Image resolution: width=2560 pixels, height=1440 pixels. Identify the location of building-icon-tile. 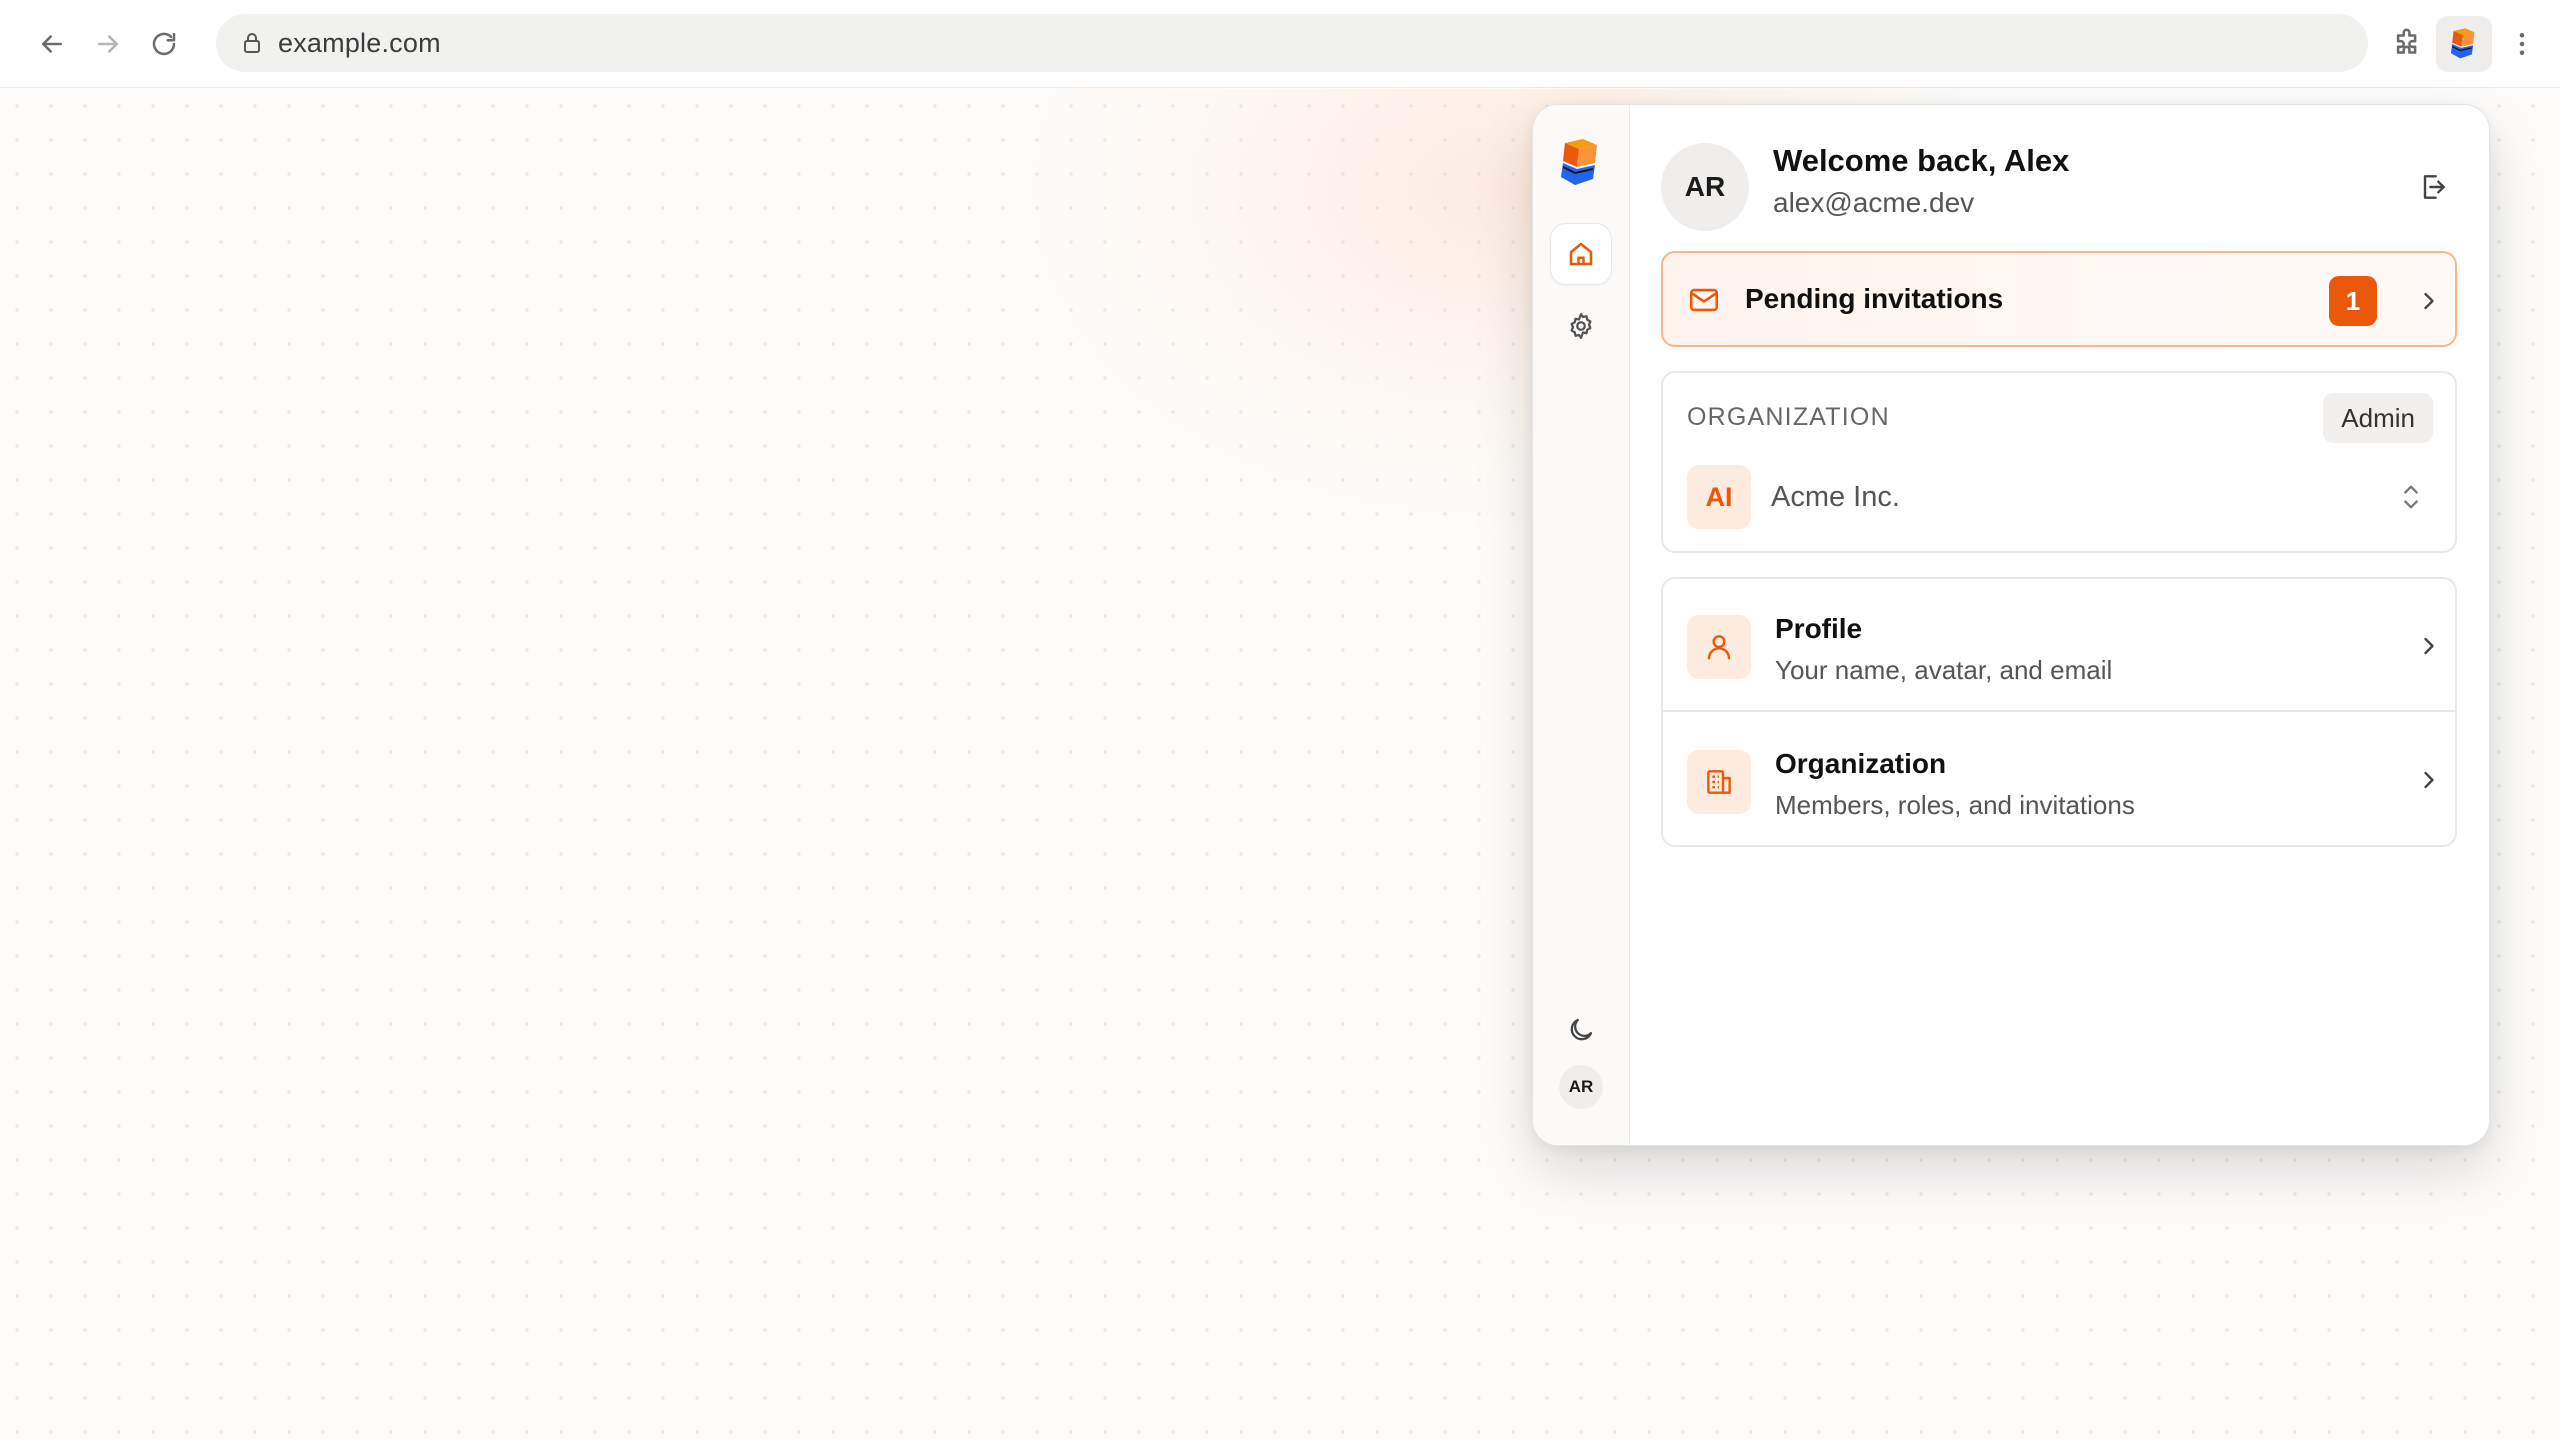
(1719, 782).